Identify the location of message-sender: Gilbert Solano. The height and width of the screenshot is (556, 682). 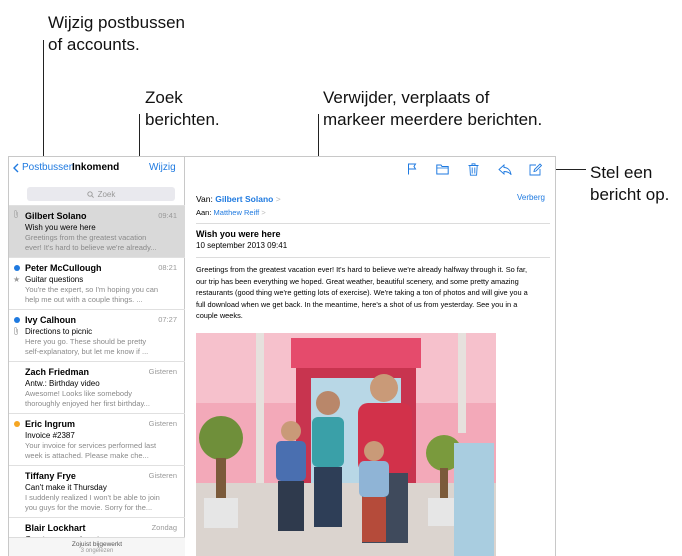
(56, 216).